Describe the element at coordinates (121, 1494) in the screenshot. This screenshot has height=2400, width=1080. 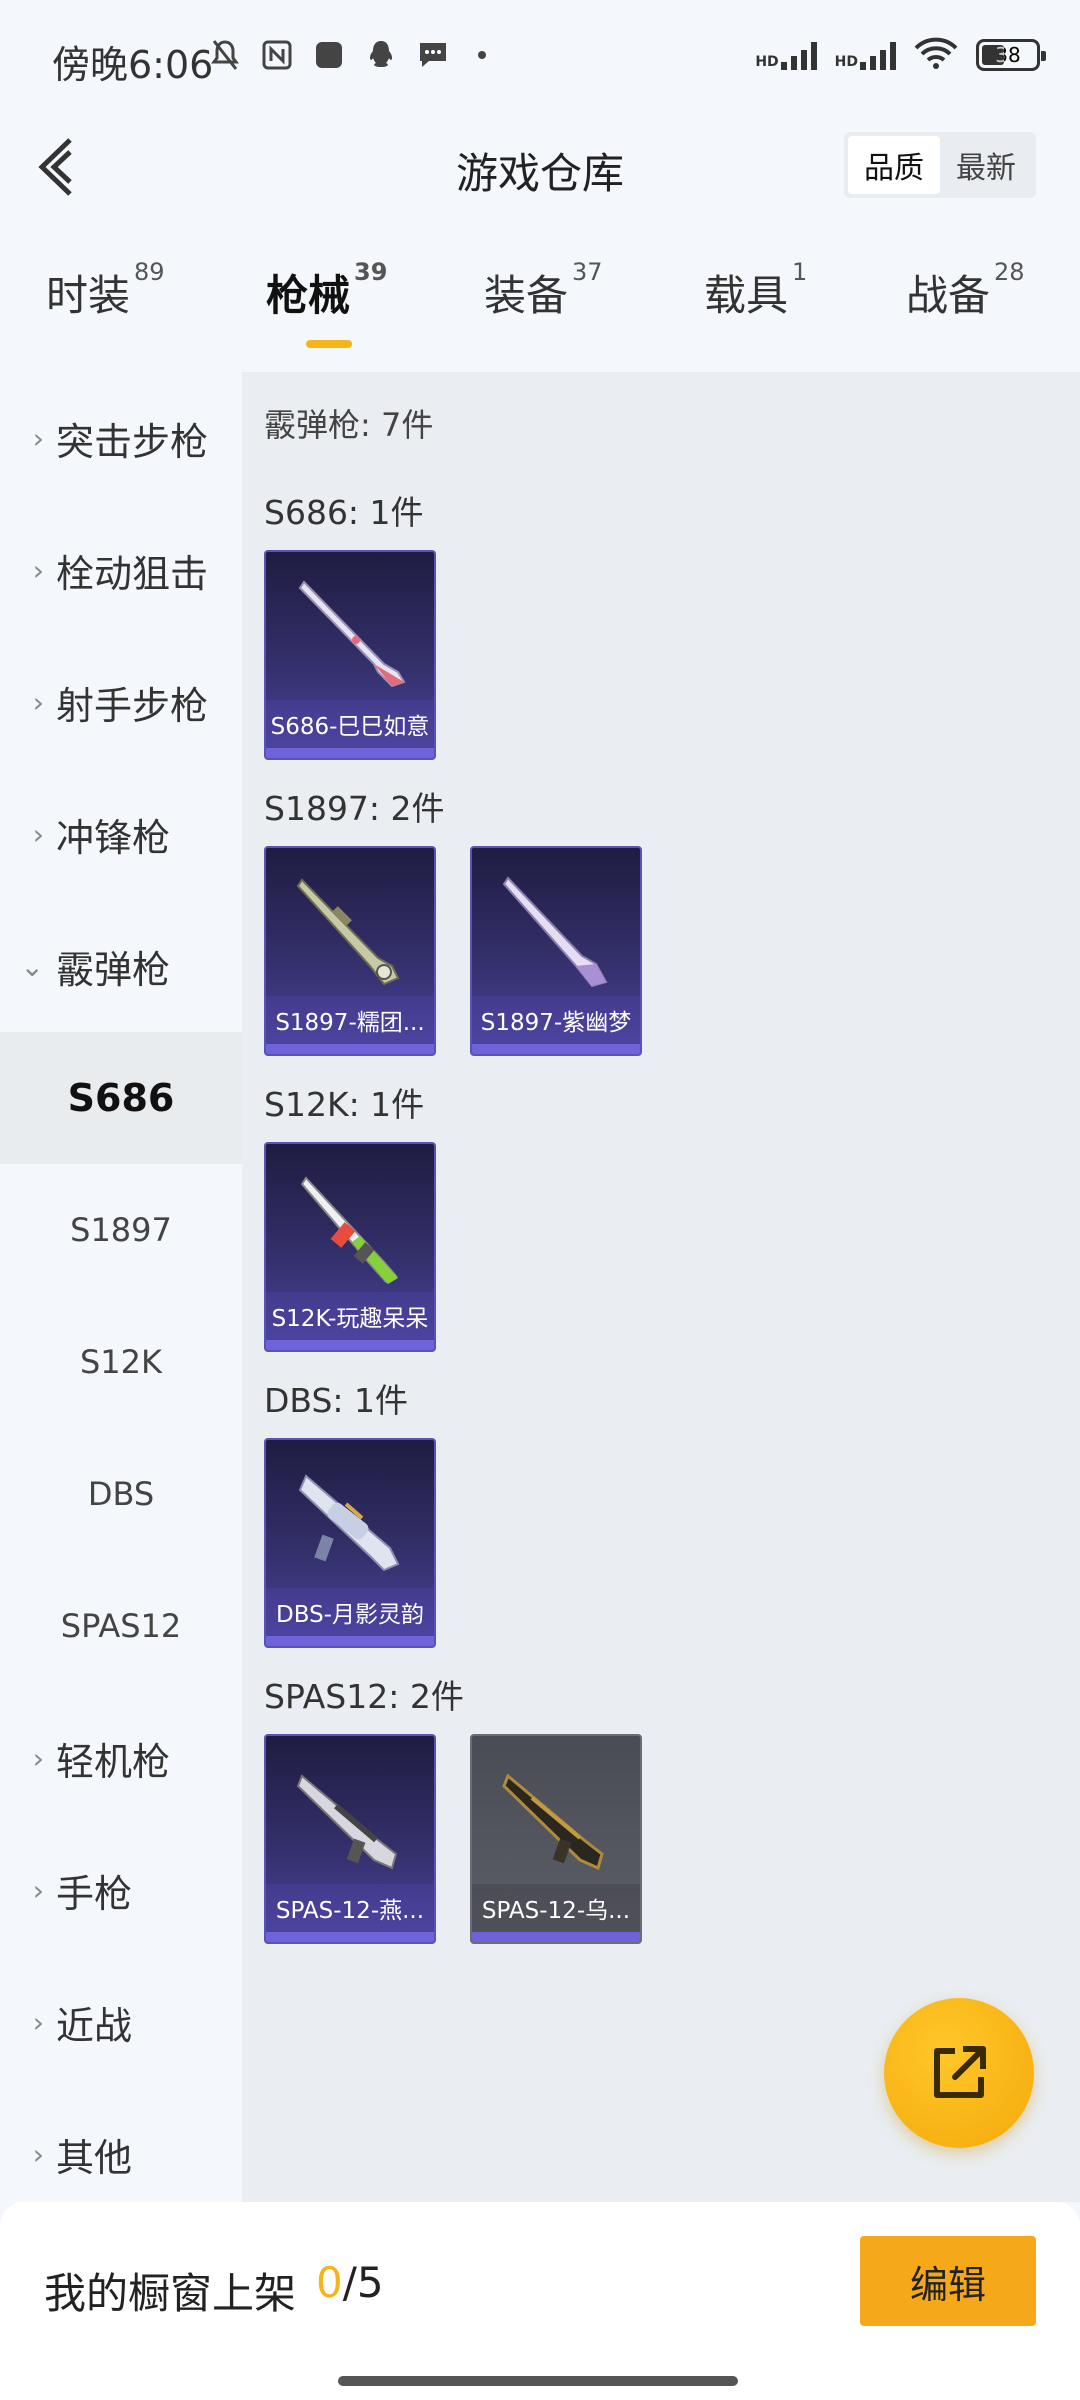
I see `sidebar-sub-dbs: DBS` at that location.